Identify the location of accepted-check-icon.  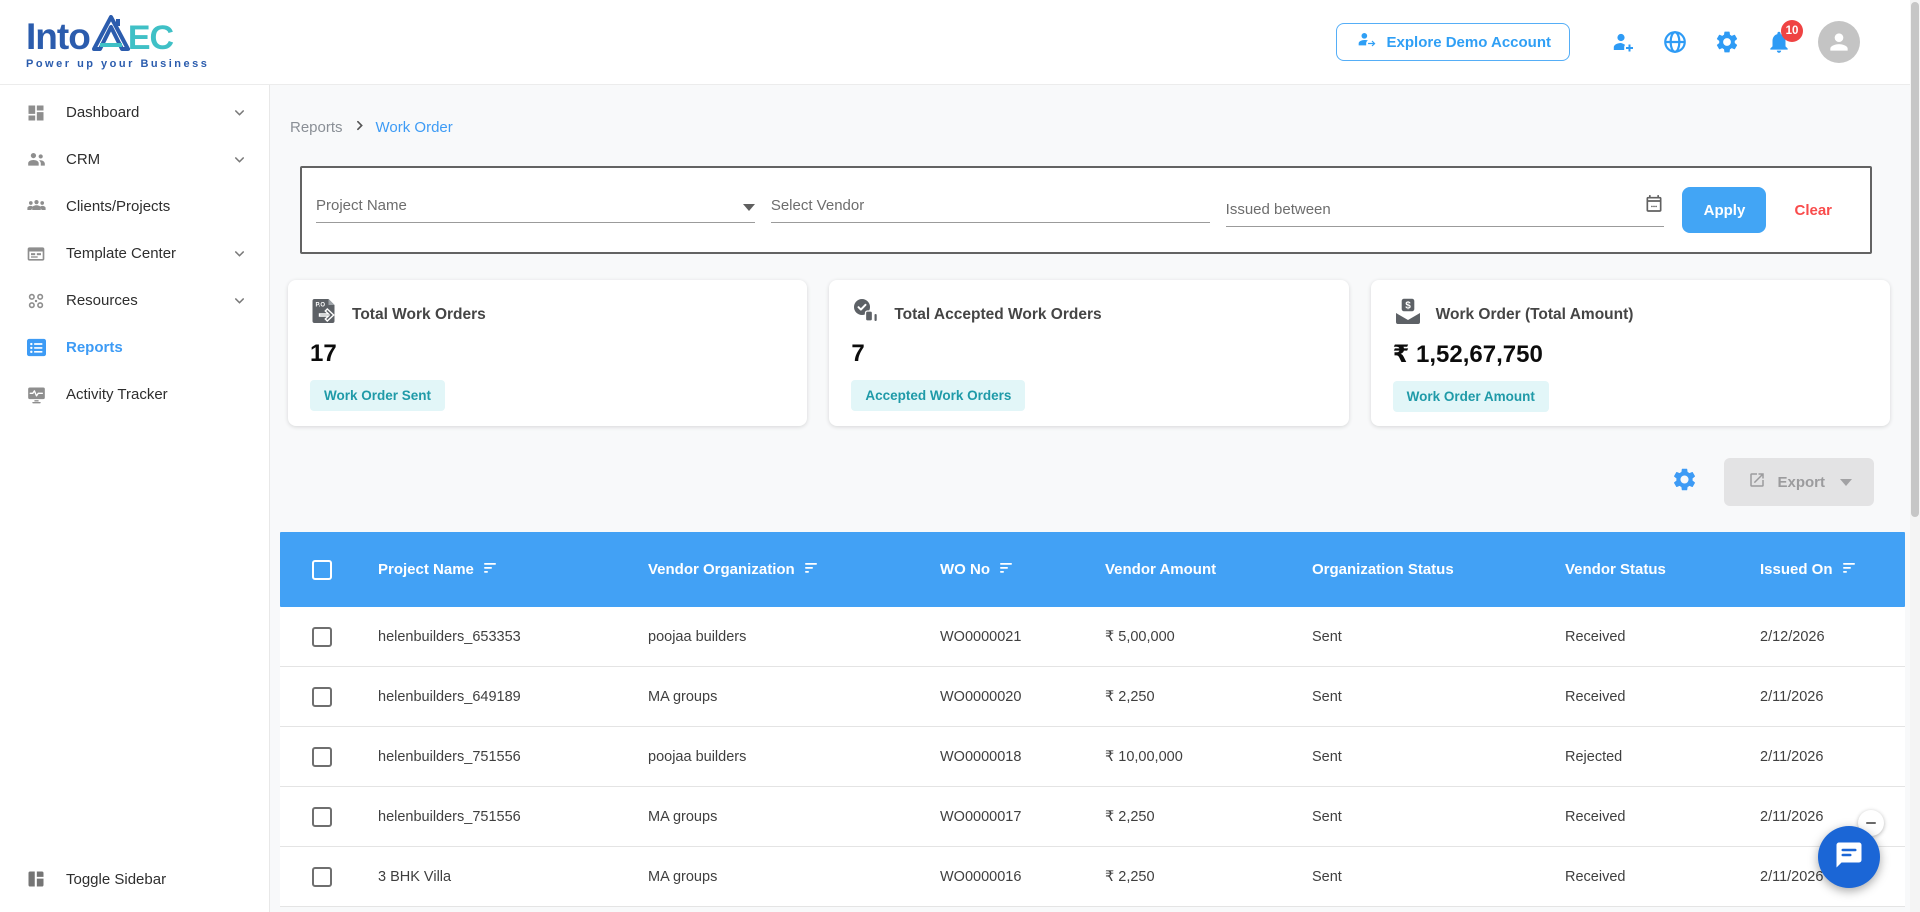
(866, 314).